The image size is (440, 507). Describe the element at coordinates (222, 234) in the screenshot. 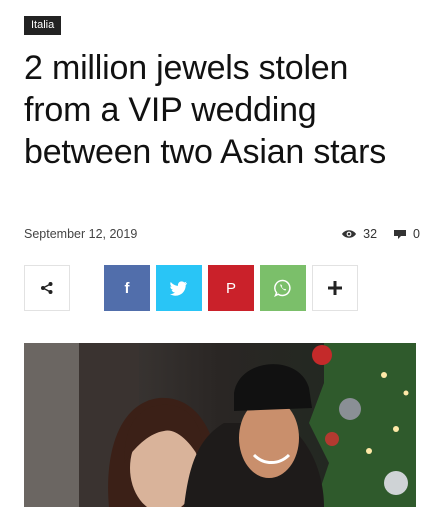

I see `article-meta: September 12, 2019 32 0` at that location.